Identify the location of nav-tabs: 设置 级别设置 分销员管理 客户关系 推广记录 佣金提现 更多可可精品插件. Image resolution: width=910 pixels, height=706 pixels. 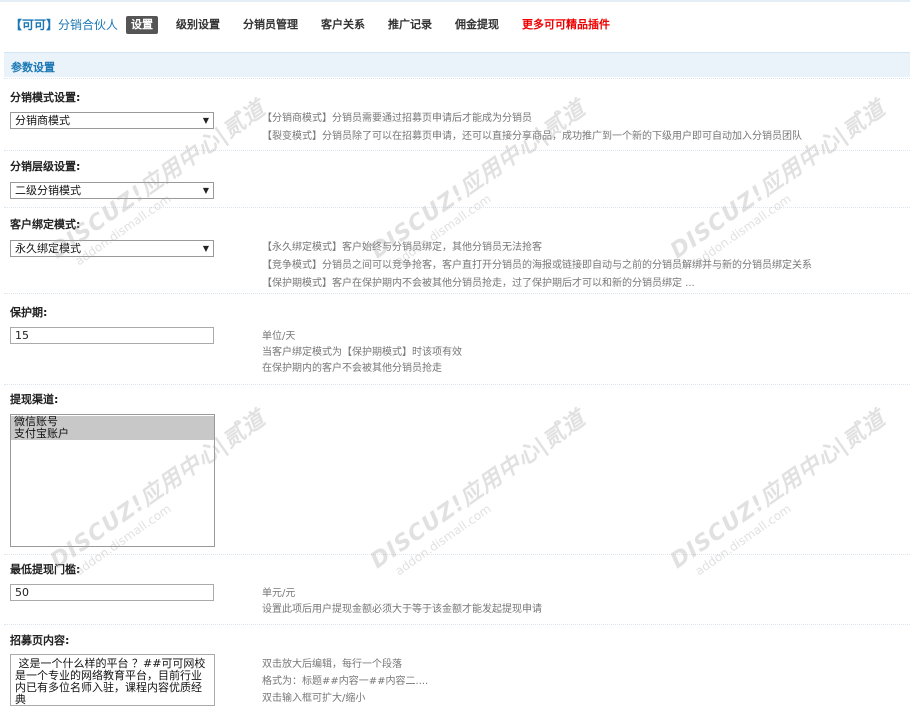
(377, 25).